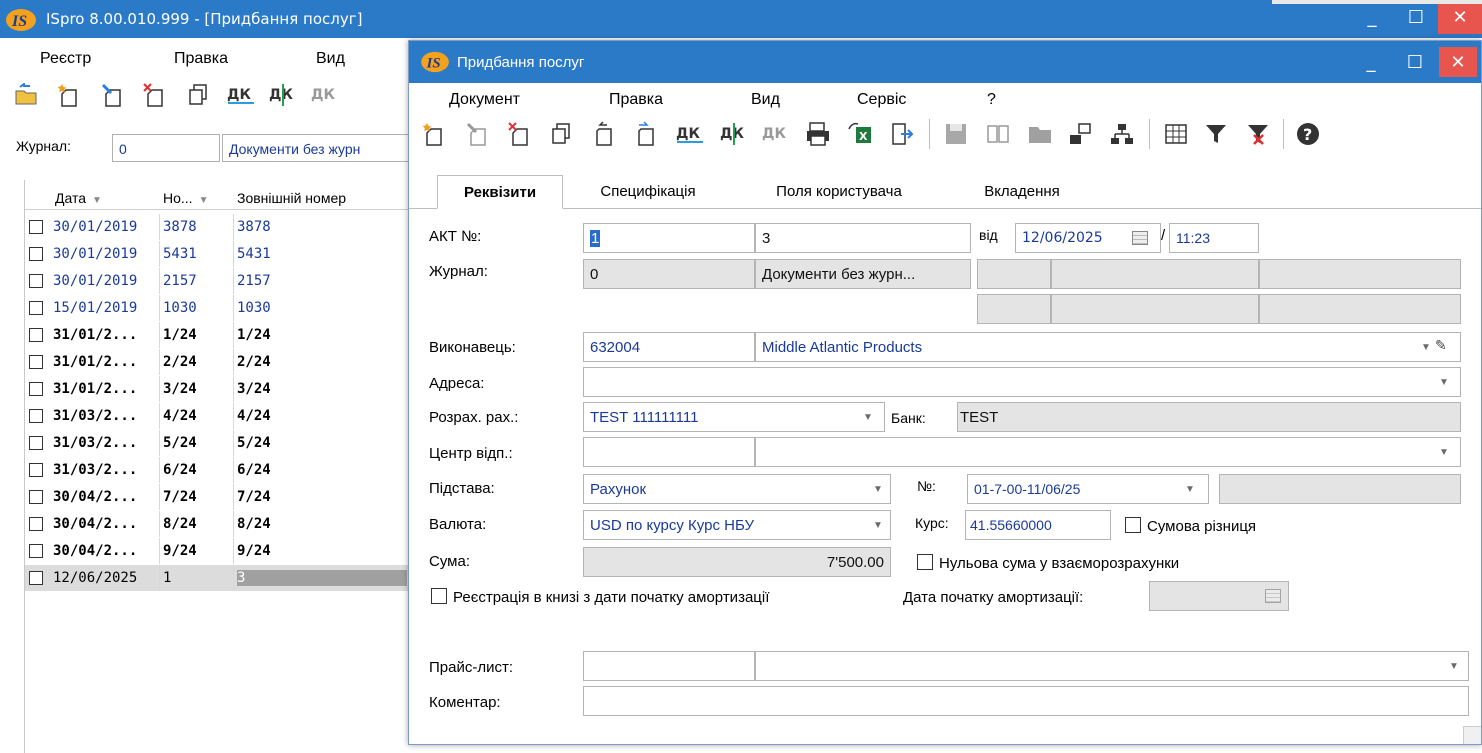 The width and height of the screenshot is (1482, 753). Describe the element at coordinates (604, 134) in the screenshot. I see `import-document-icon` at that location.